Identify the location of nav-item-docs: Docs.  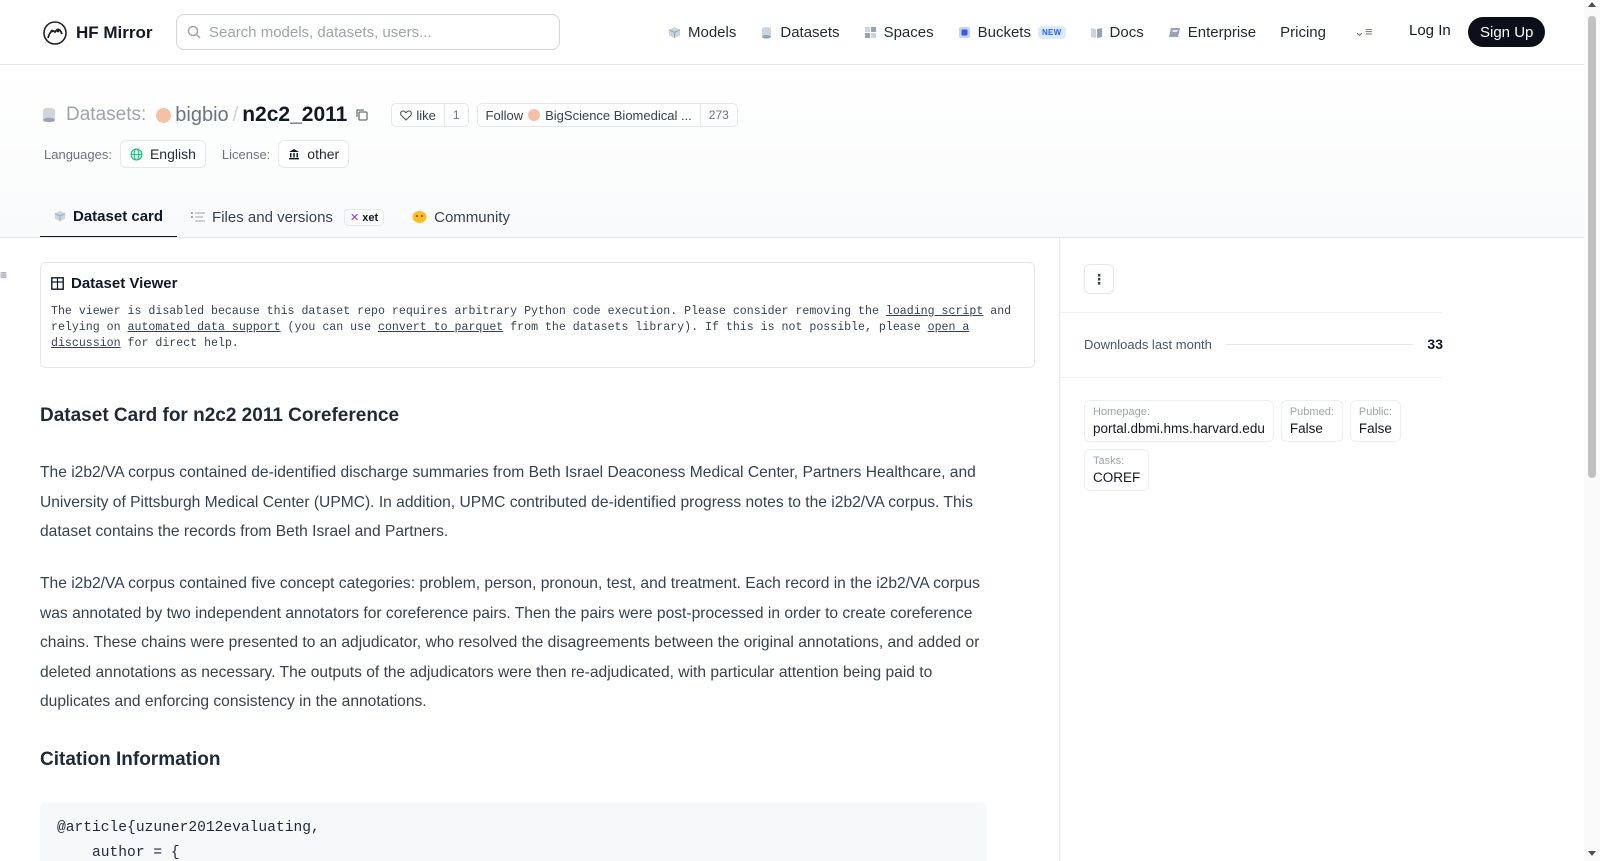
(1117, 32).